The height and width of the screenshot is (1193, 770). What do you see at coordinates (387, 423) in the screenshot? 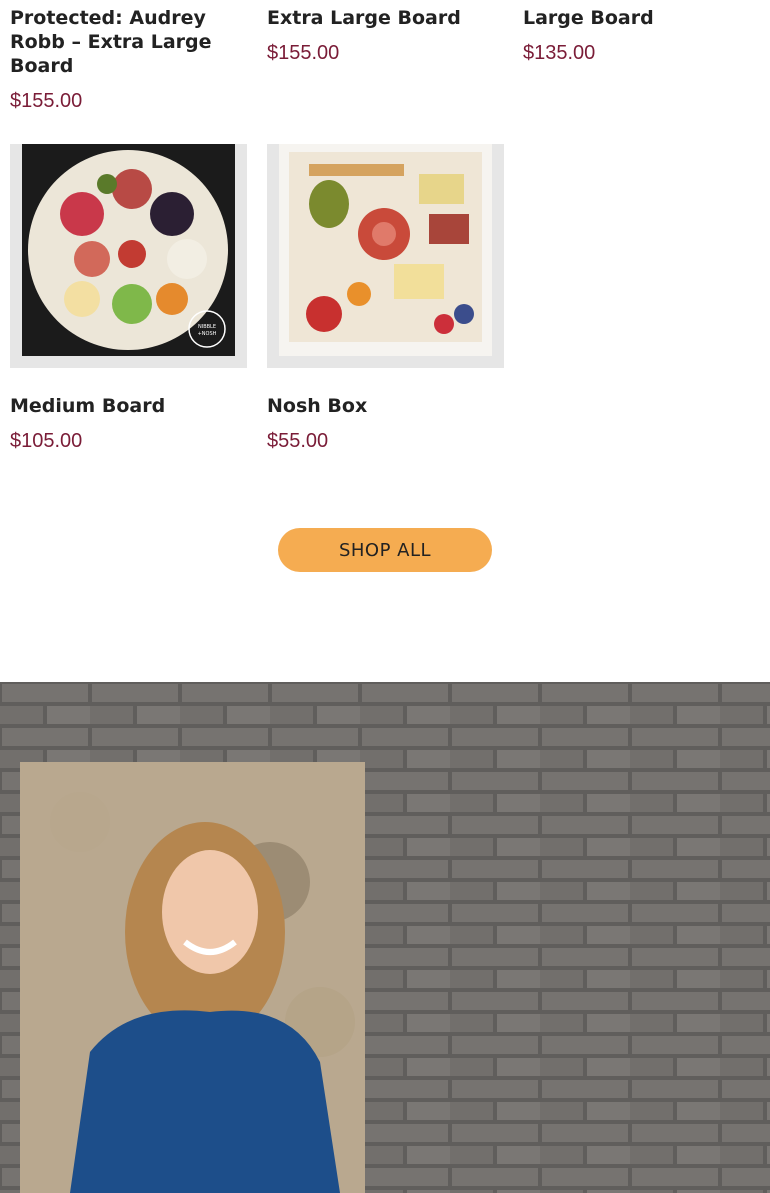
I see `product-card: Nosh Box $55.00` at bounding box center [387, 423].